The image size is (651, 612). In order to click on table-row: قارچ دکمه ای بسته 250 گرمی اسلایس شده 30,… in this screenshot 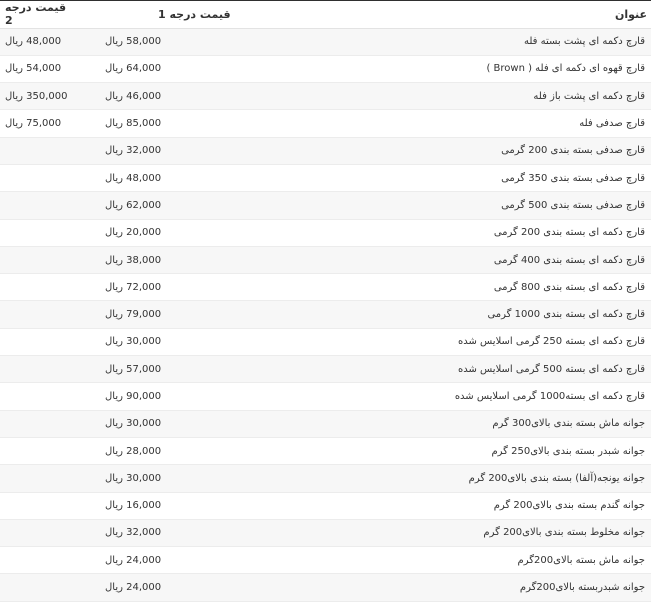, I will do `click(325, 342)`.